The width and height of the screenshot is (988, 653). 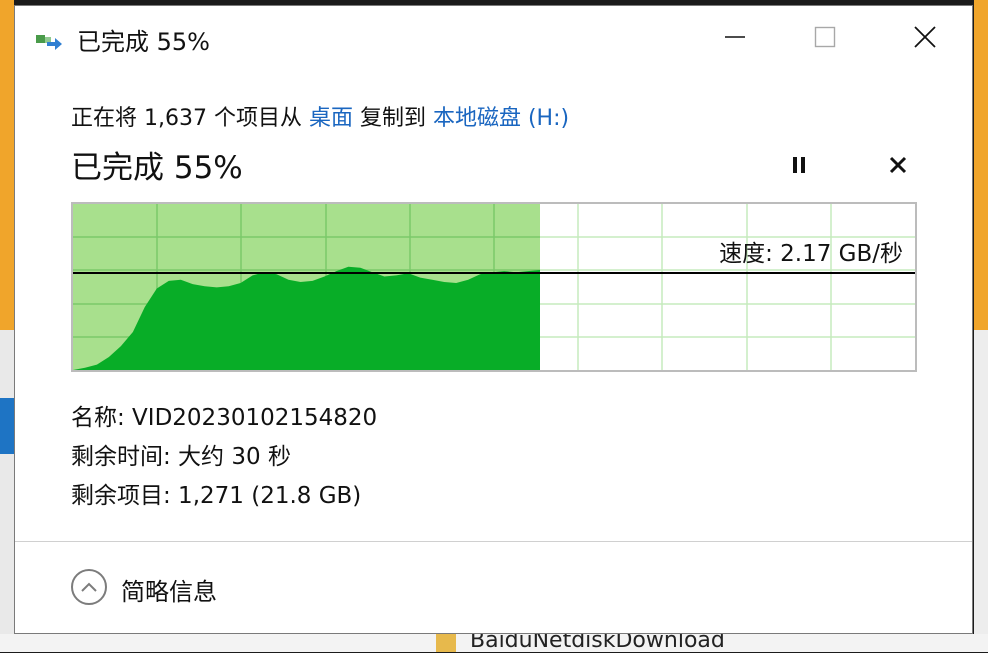 I want to click on footer-divider, so click(x=493, y=541).